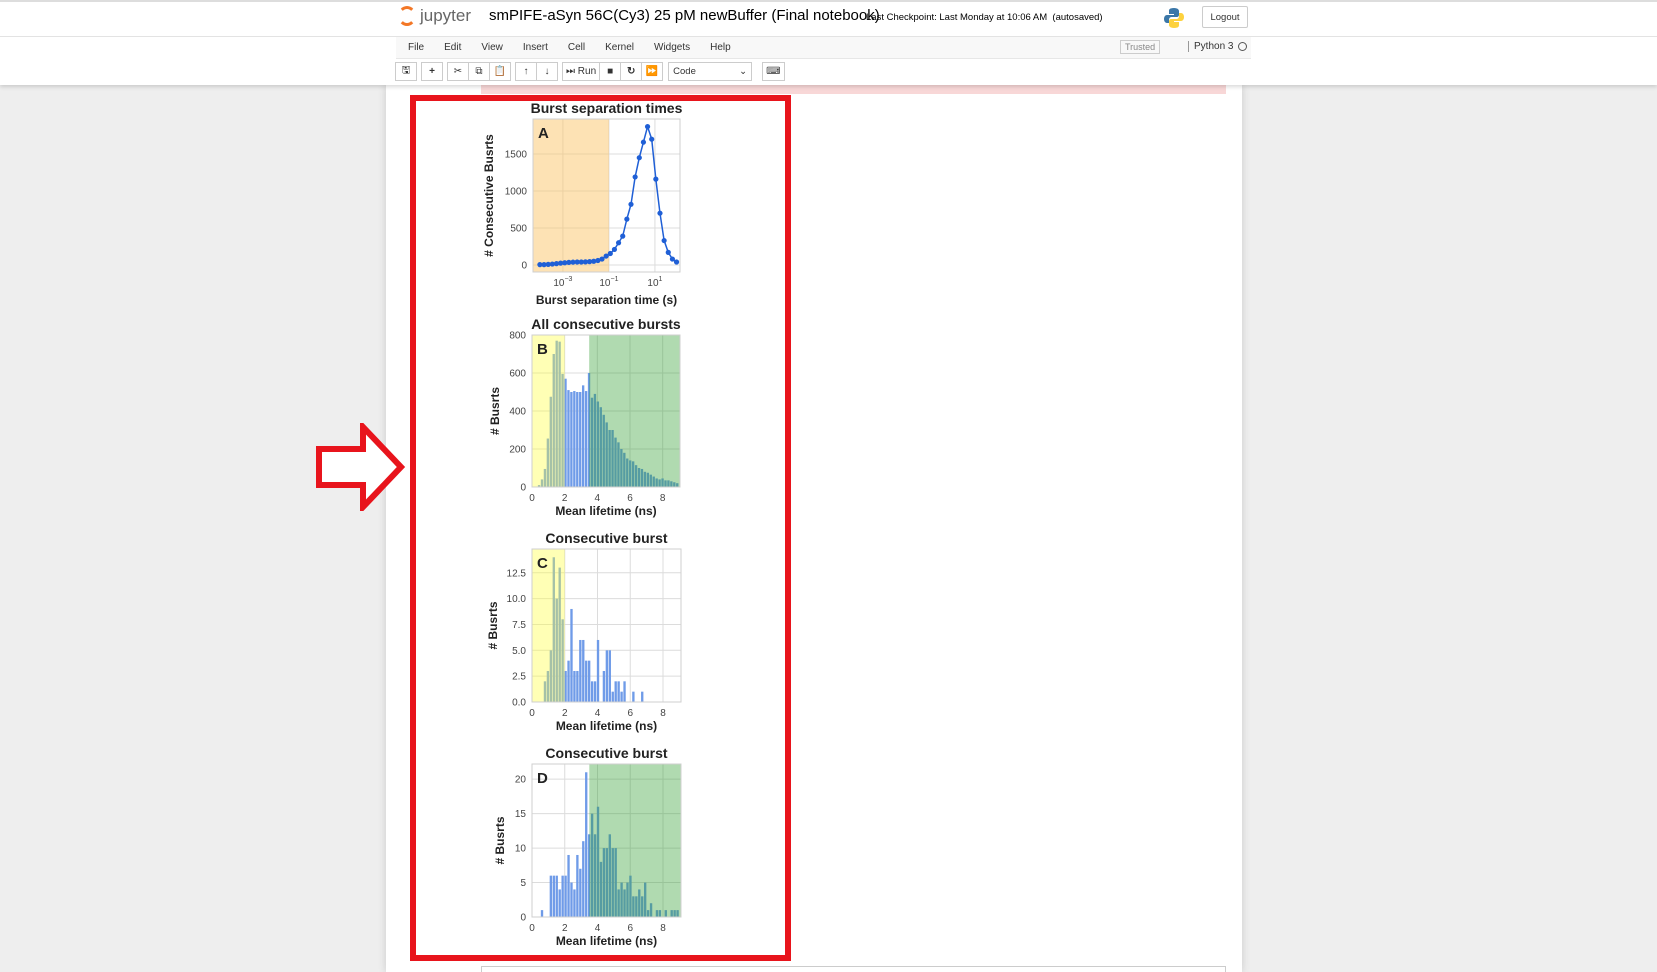 The width and height of the screenshot is (1657, 972). Describe the element at coordinates (587, 71) in the screenshot. I see `run-label: Run` at that location.